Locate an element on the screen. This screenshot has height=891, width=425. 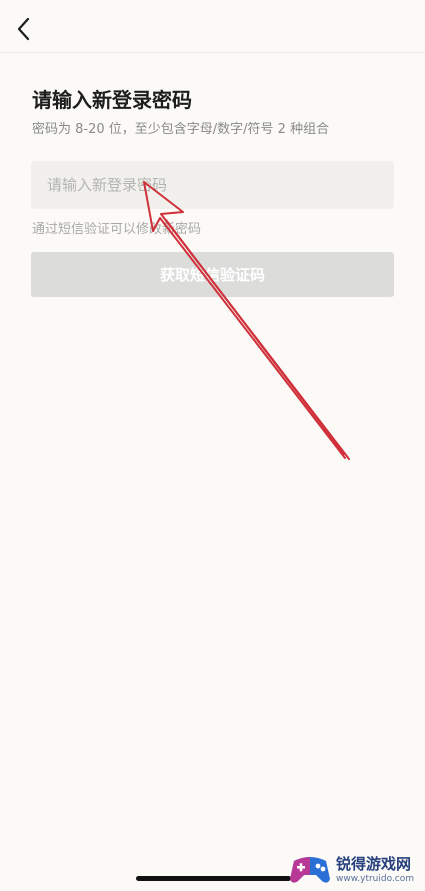
watermark-brand: 锐得游戏网 is located at coordinates (374, 863).